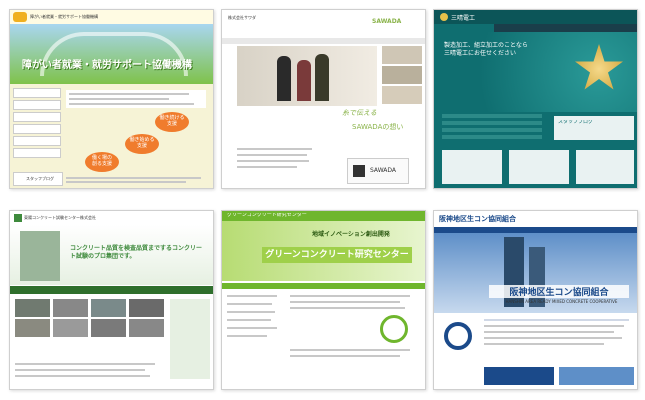 This screenshot has height=400, width=645. I want to click on bubble-continue-work: 働き続ける 支援, so click(172, 122).